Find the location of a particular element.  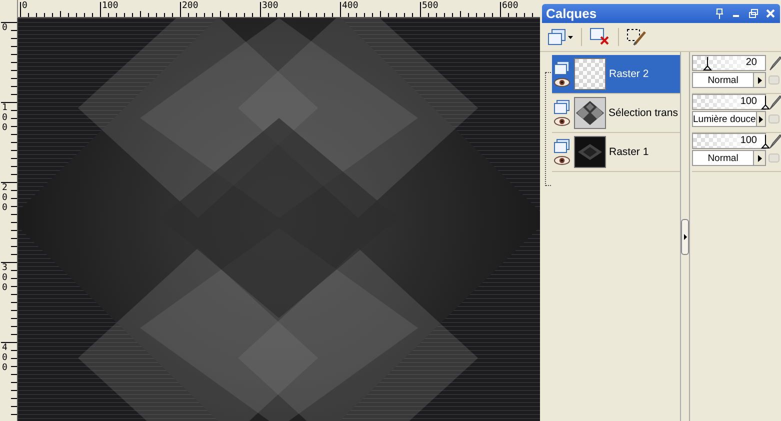

layer-row: Raster 1 is located at coordinates (616, 152).